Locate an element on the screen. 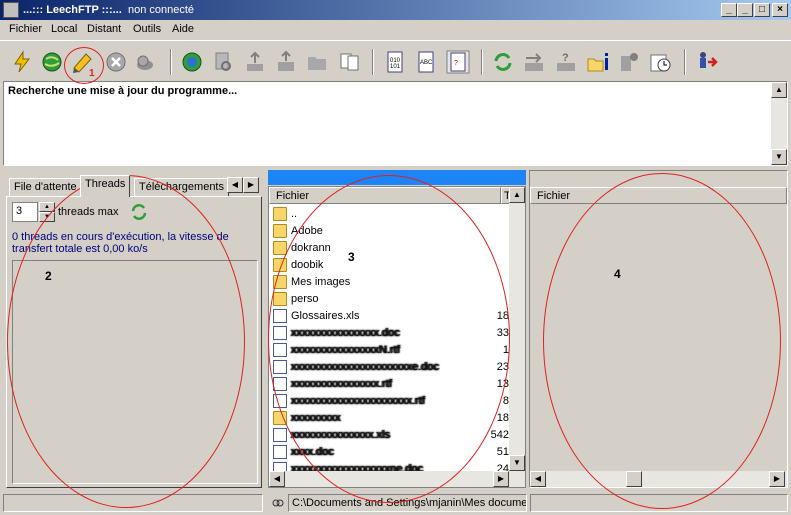 Image resolution: width=791 pixels, height=515 pixels. minimize-button: _ is located at coordinates (729, 10).